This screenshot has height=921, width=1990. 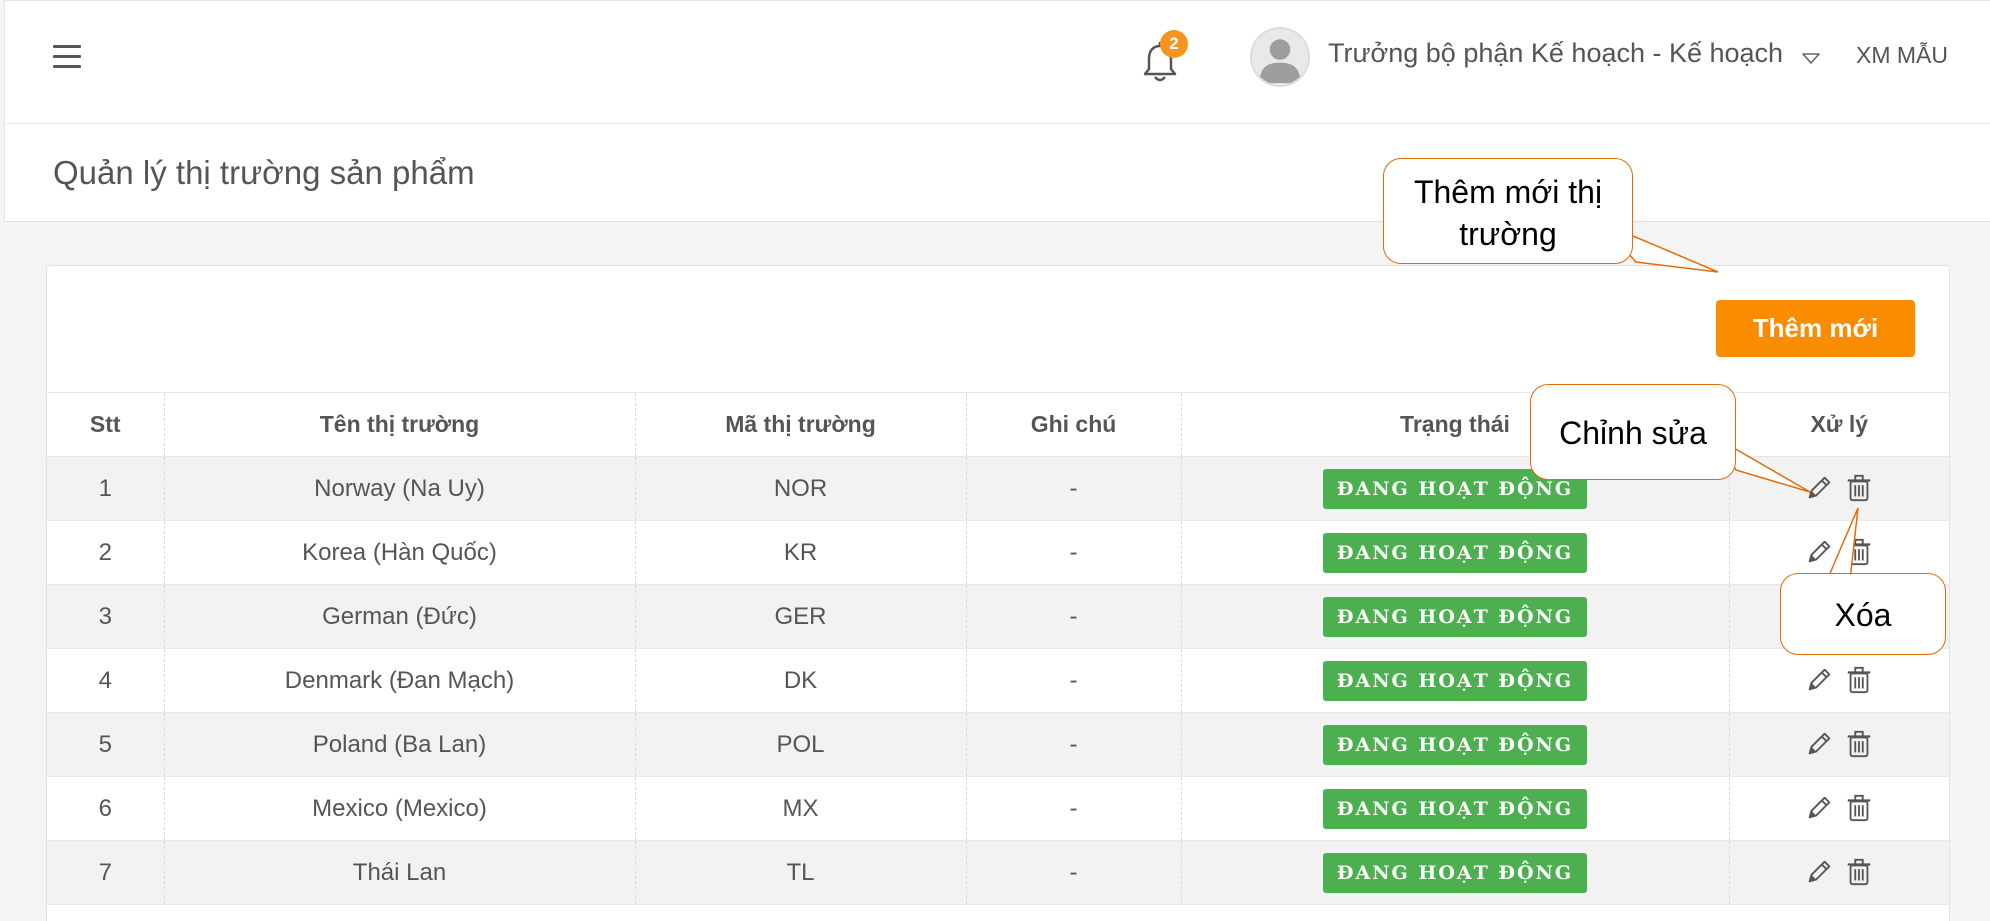 What do you see at coordinates (1508, 211) in the screenshot?
I see `callout-add-market: Thêm mới thị trường` at bounding box center [1508, 211].